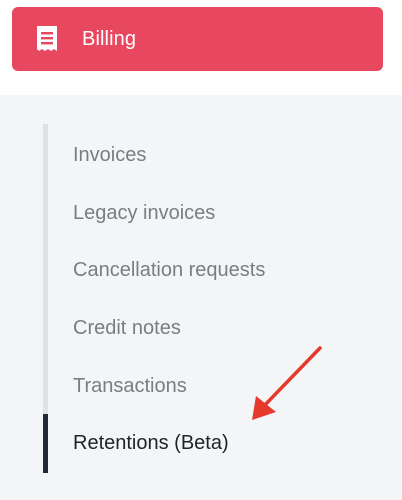 This screenshot has width=402, height=500. What do you see at coordinates (127, 328) in the screenshot?
I see `menu-item-credit-notes: Credit notes` at bounding box center [127, 328].